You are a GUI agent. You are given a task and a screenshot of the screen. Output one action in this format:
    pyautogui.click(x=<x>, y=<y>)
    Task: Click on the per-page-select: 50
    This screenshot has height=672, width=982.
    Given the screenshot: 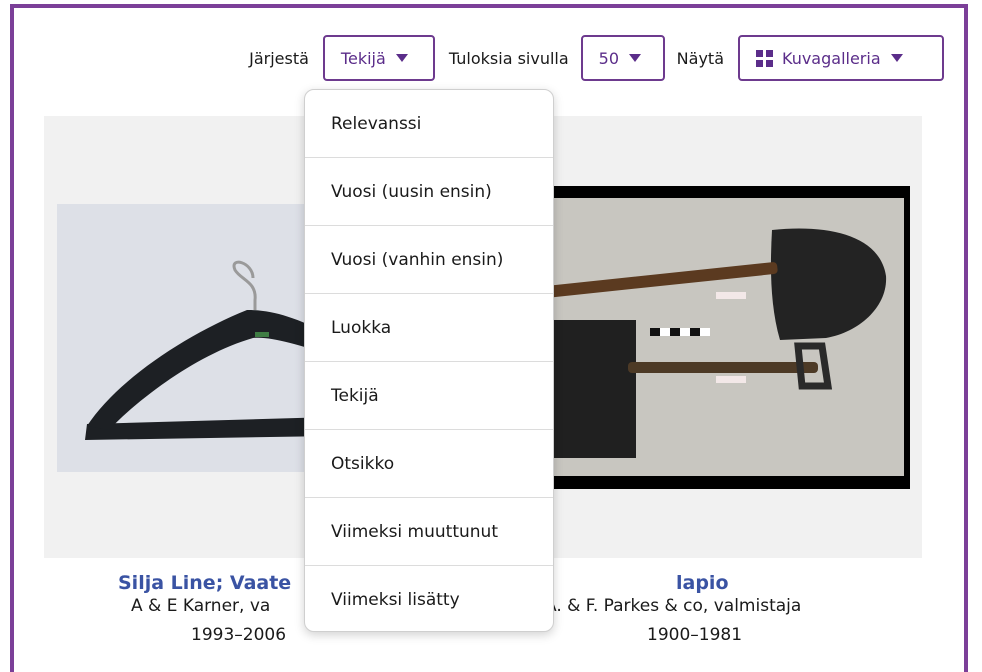 What is the action you would take?
    pyautogui.click(x=622, y=58)
    